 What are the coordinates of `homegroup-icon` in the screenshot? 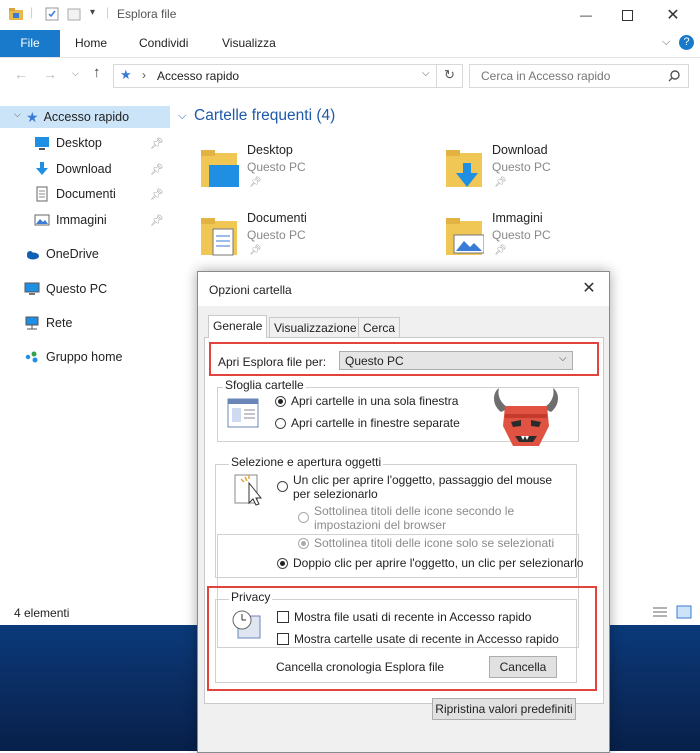 It's located at (31, 357).